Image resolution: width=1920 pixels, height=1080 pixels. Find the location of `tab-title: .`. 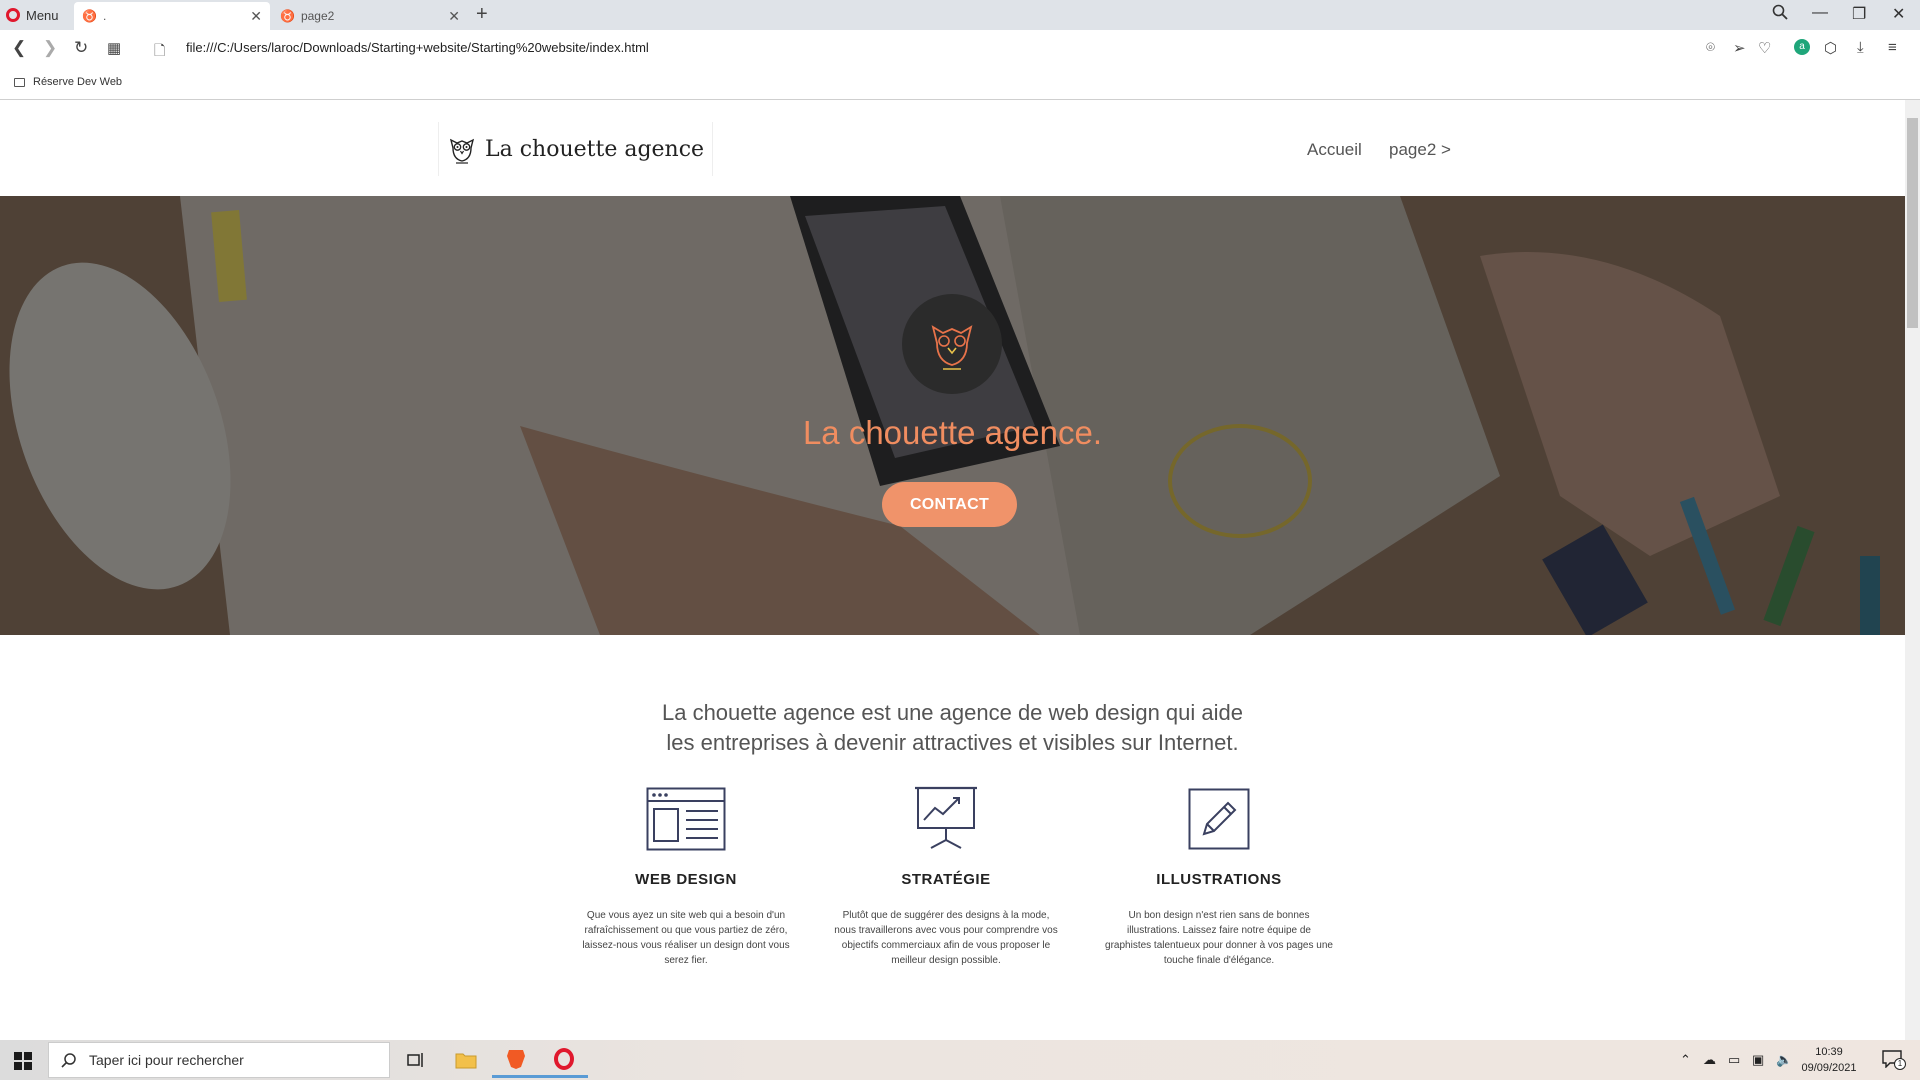

tab-title: . is located at coordinates (104, 16).